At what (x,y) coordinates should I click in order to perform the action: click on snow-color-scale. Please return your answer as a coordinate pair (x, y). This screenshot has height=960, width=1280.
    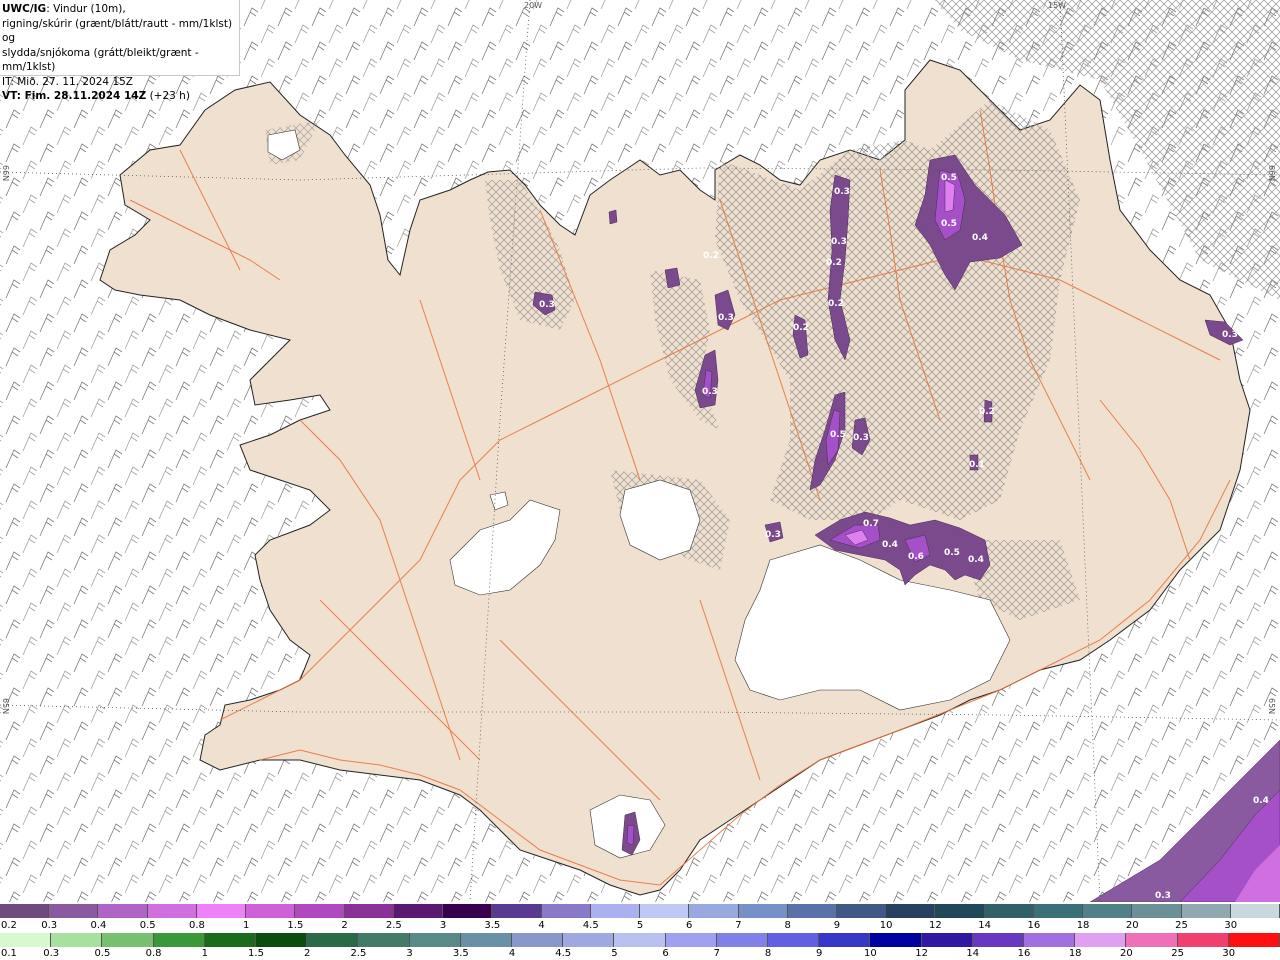
    Looking at the image, I should click on (640, 911).